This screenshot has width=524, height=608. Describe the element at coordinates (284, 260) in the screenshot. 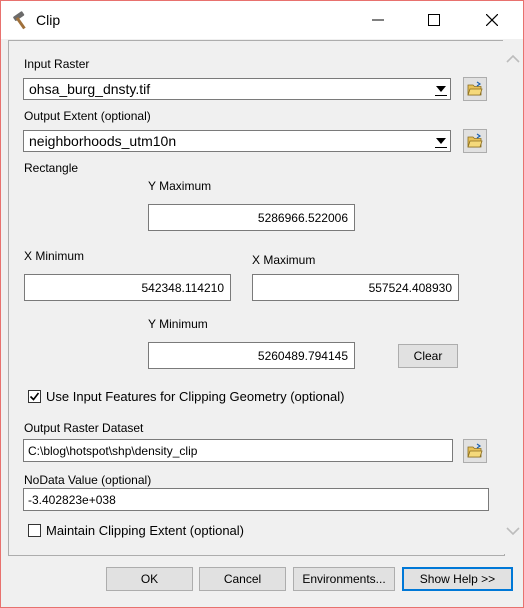

I see `x-max-label: X Maximum` at that location.